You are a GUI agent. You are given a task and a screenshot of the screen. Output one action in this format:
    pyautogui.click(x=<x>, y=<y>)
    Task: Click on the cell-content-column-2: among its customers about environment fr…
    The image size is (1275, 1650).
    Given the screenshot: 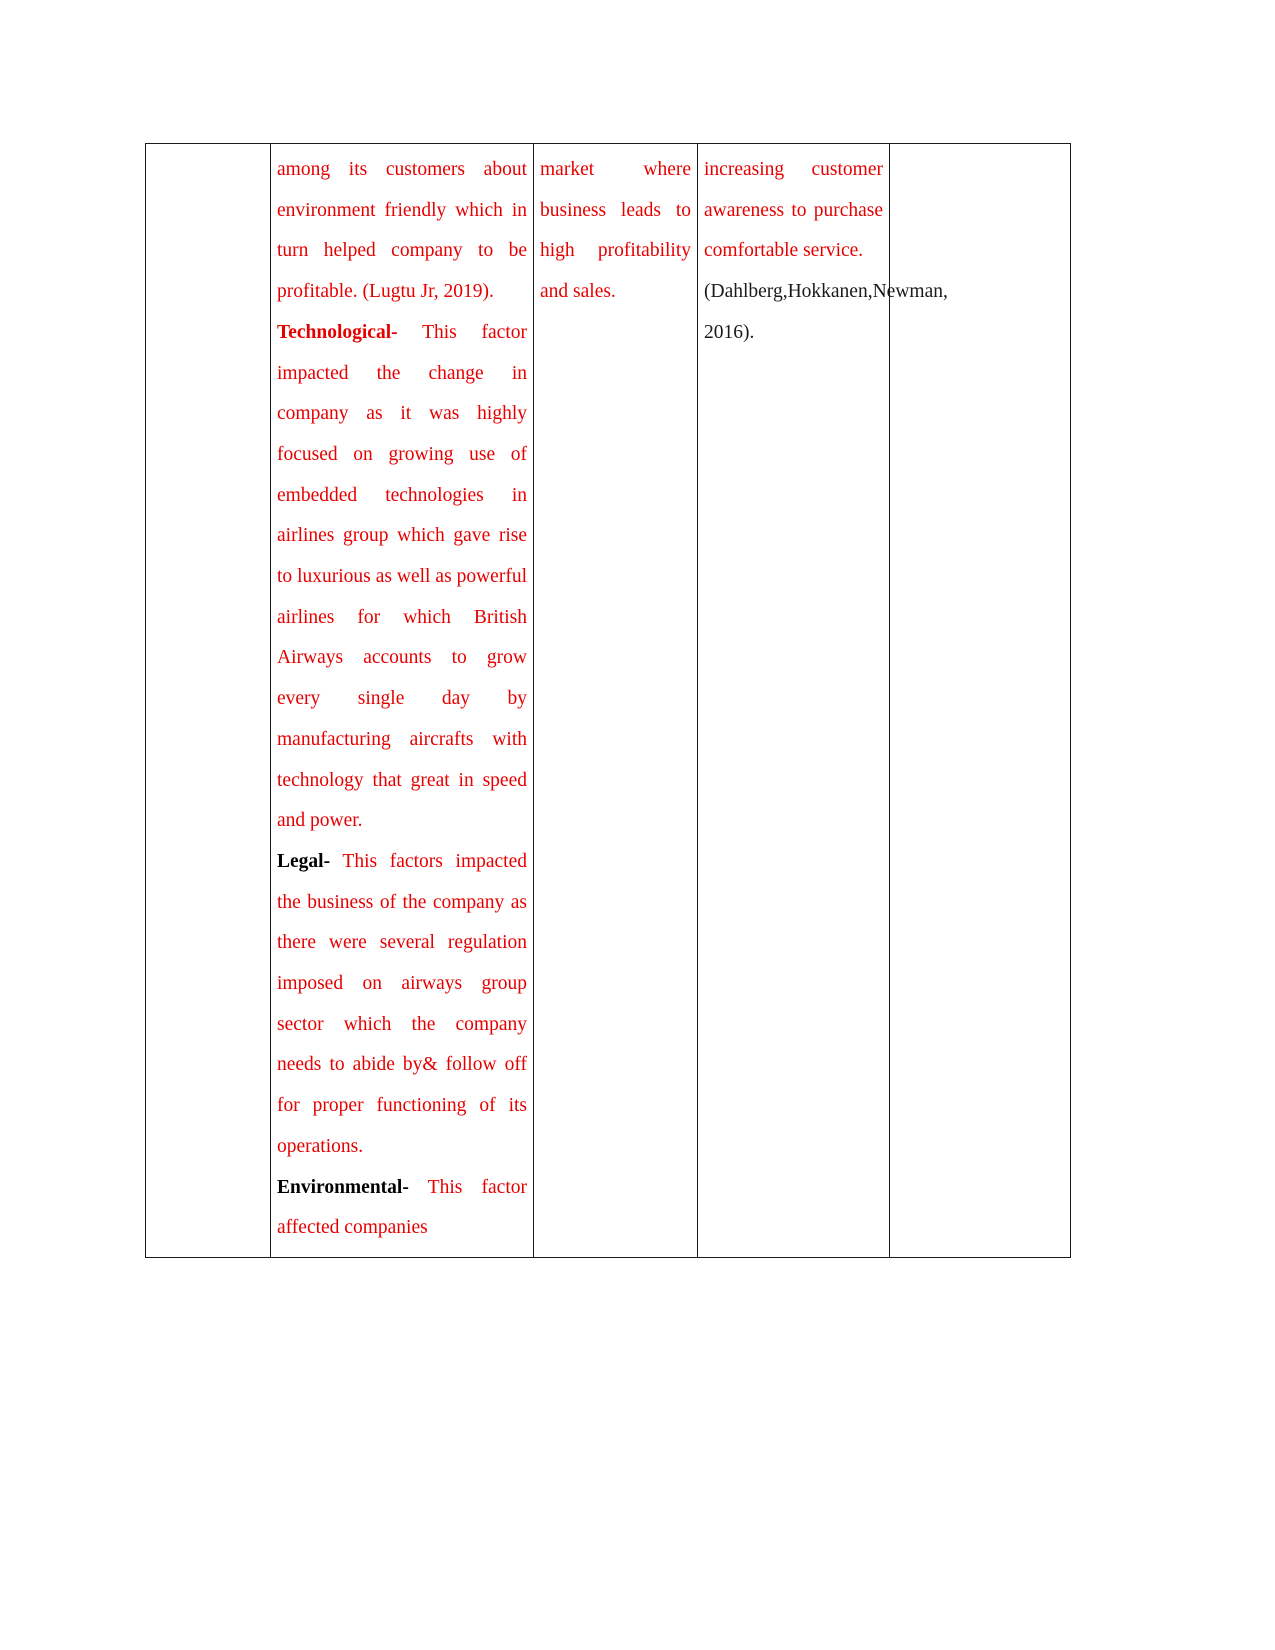 What is the action you would take?
    pyautogui.click(x=402, y=699)
    